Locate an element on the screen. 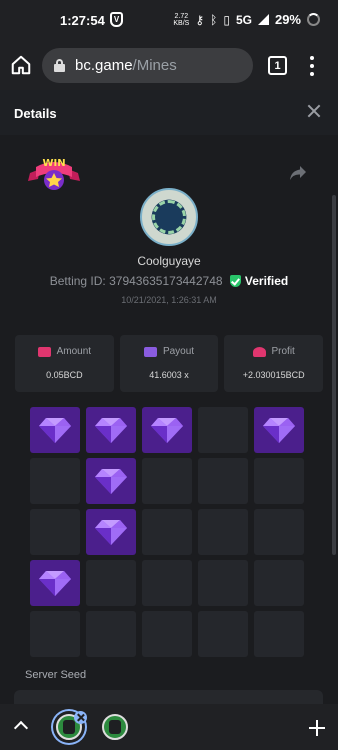  scrollbar is located at coordinates (334, 375).